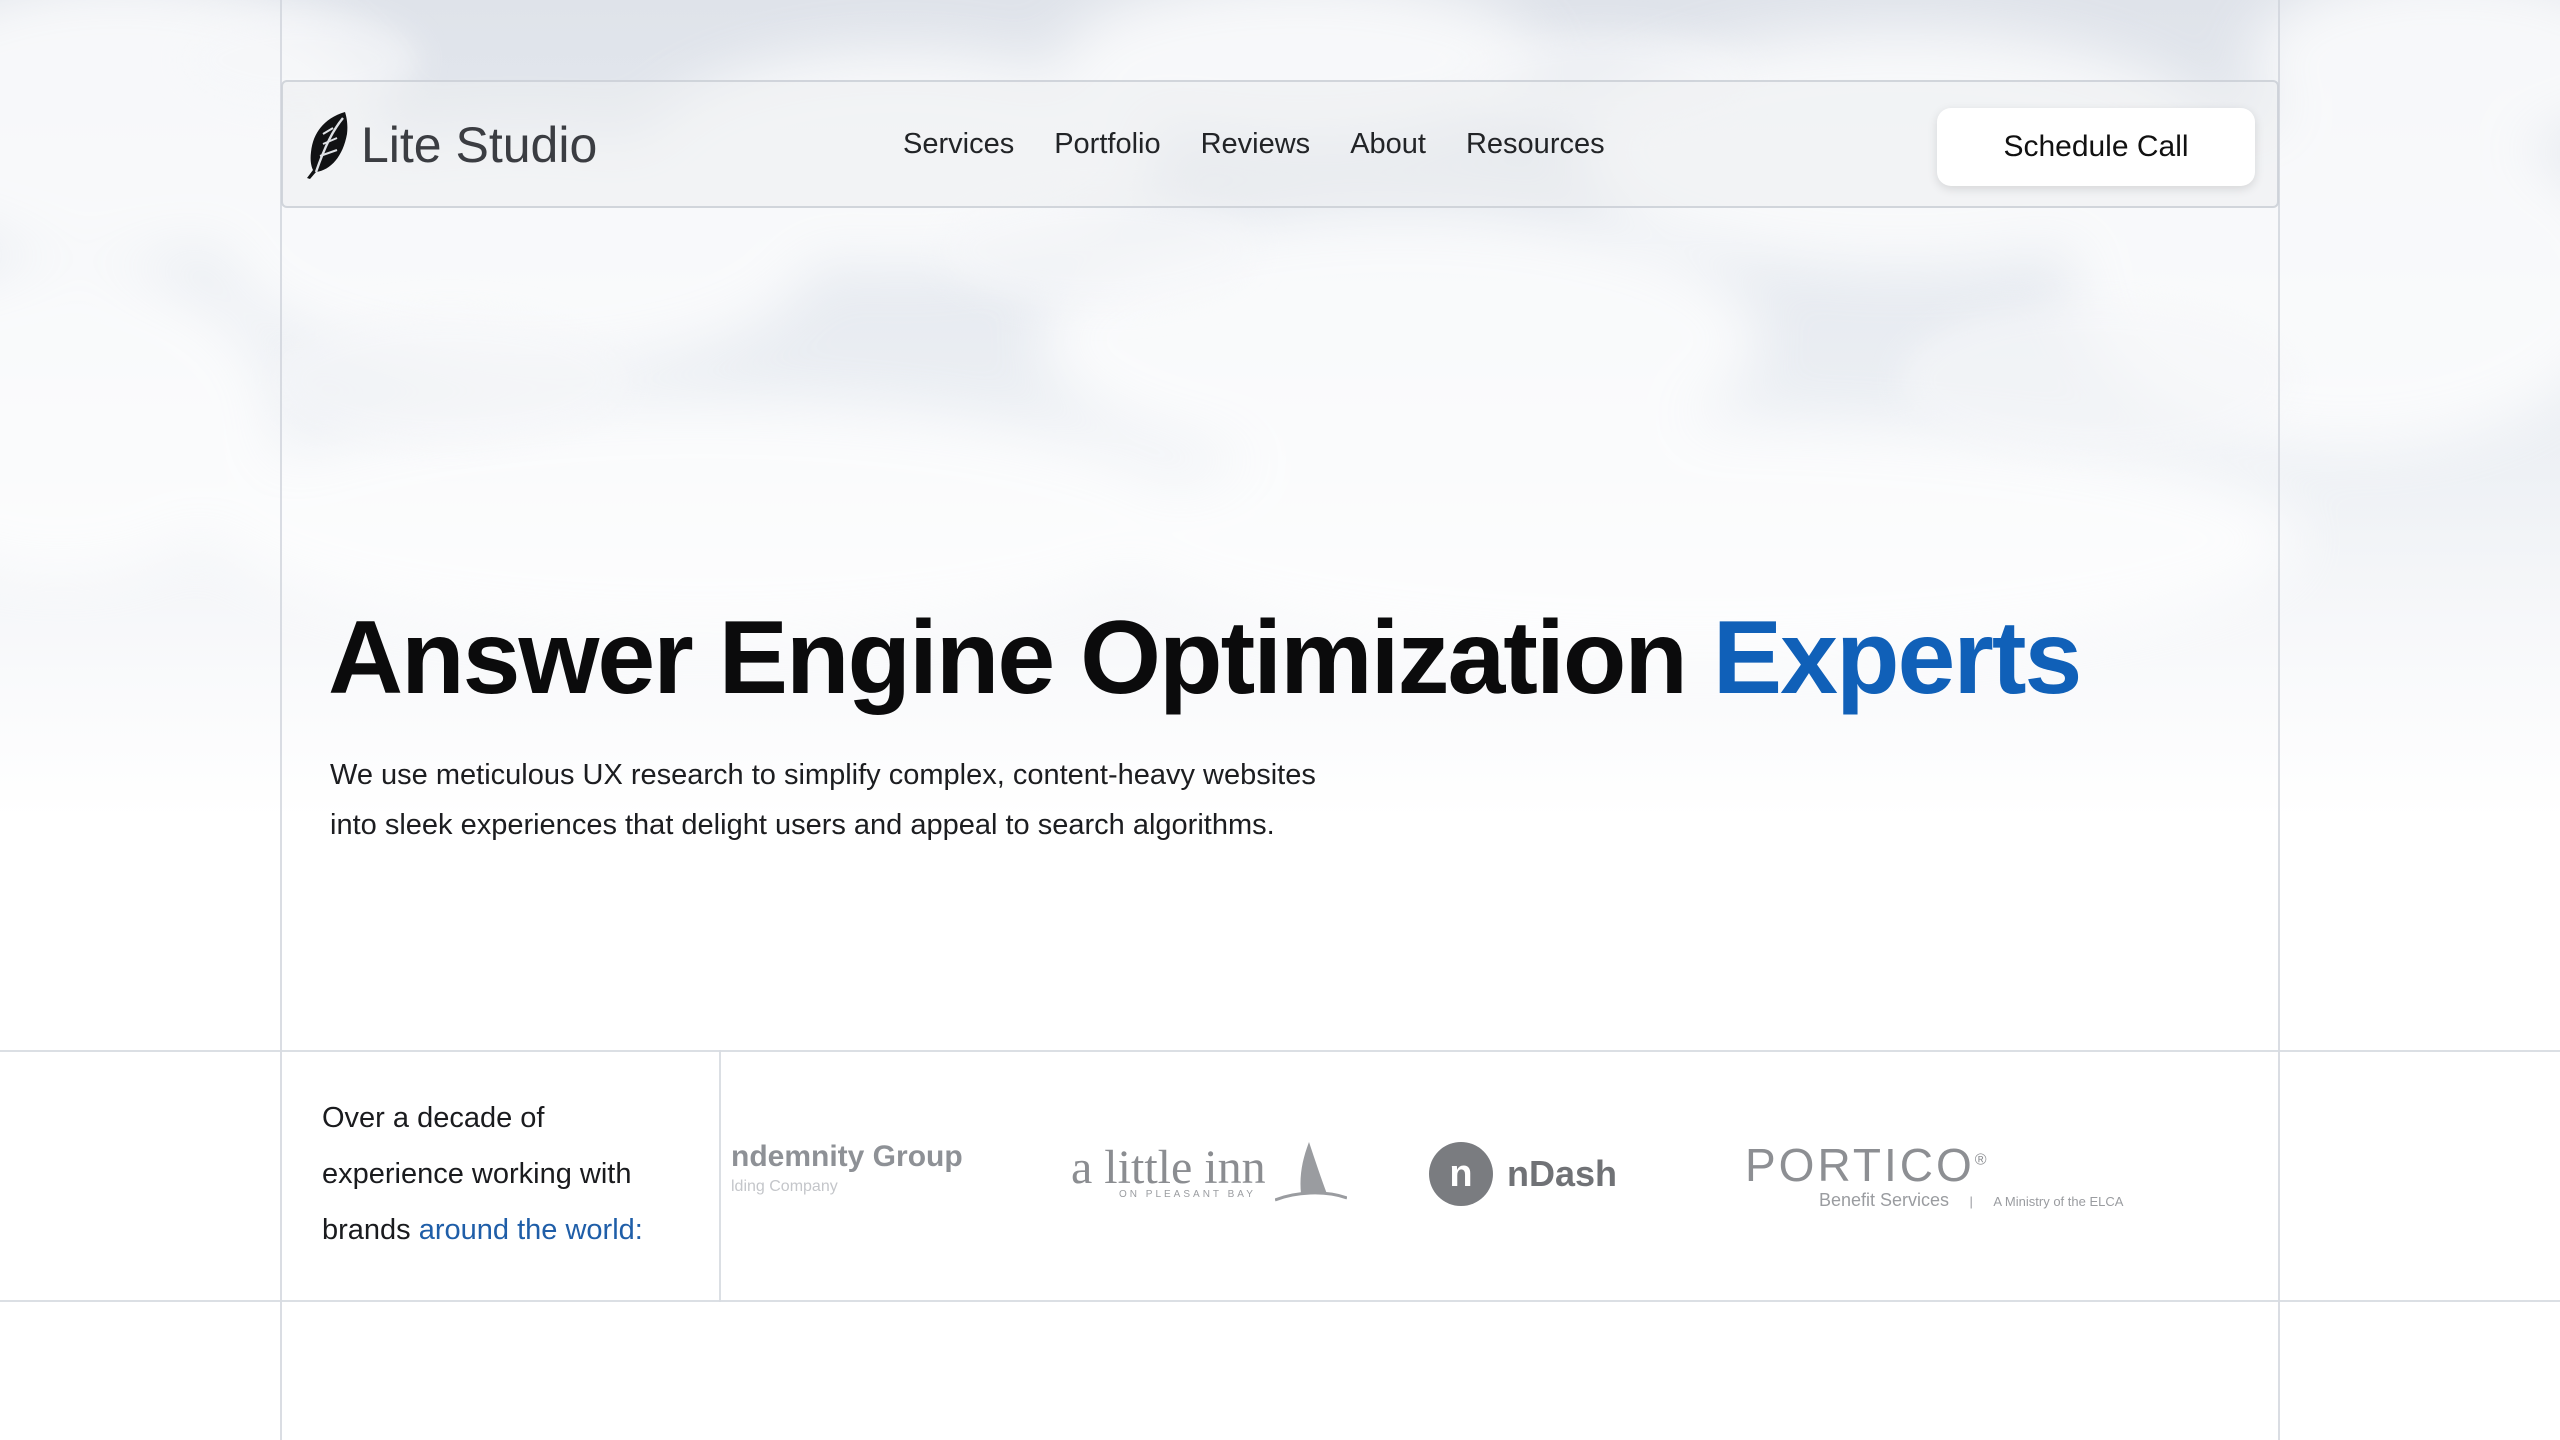 This screenshot has height=1440, width=2560. I want to click on brands-intro-prefix: brands, so click(366, 1230).